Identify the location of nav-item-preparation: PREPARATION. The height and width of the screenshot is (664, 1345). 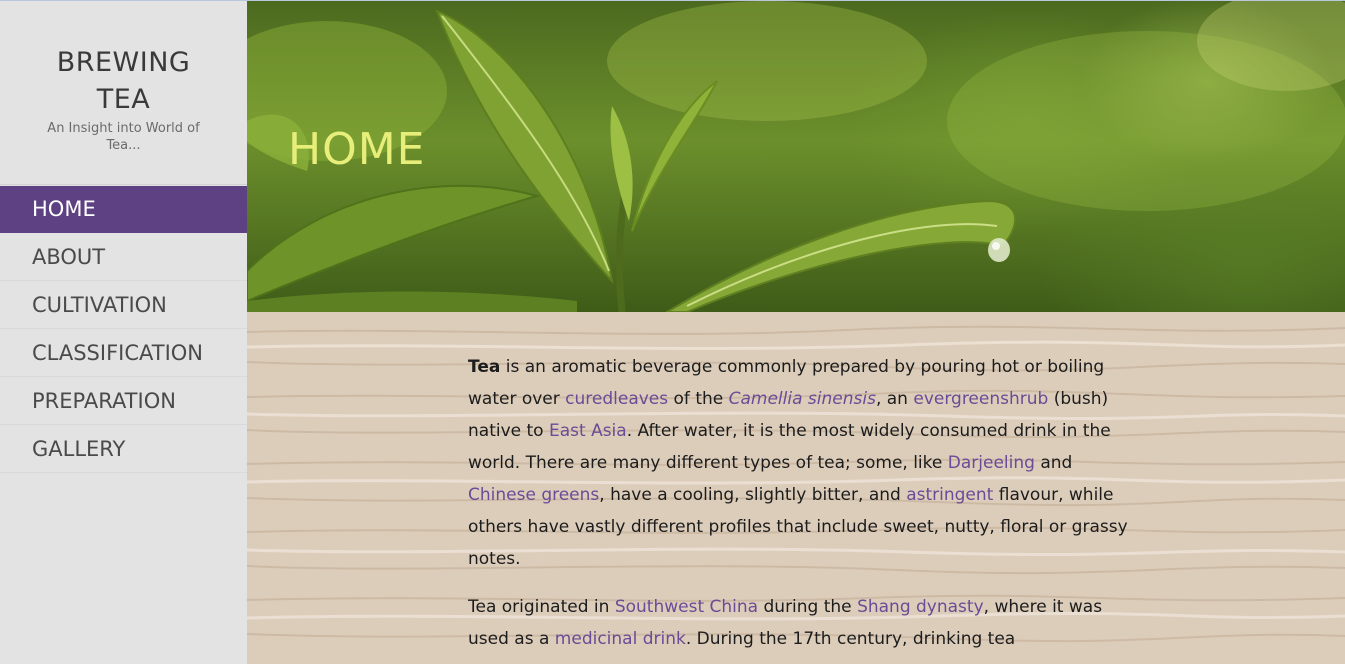
(123, 401).